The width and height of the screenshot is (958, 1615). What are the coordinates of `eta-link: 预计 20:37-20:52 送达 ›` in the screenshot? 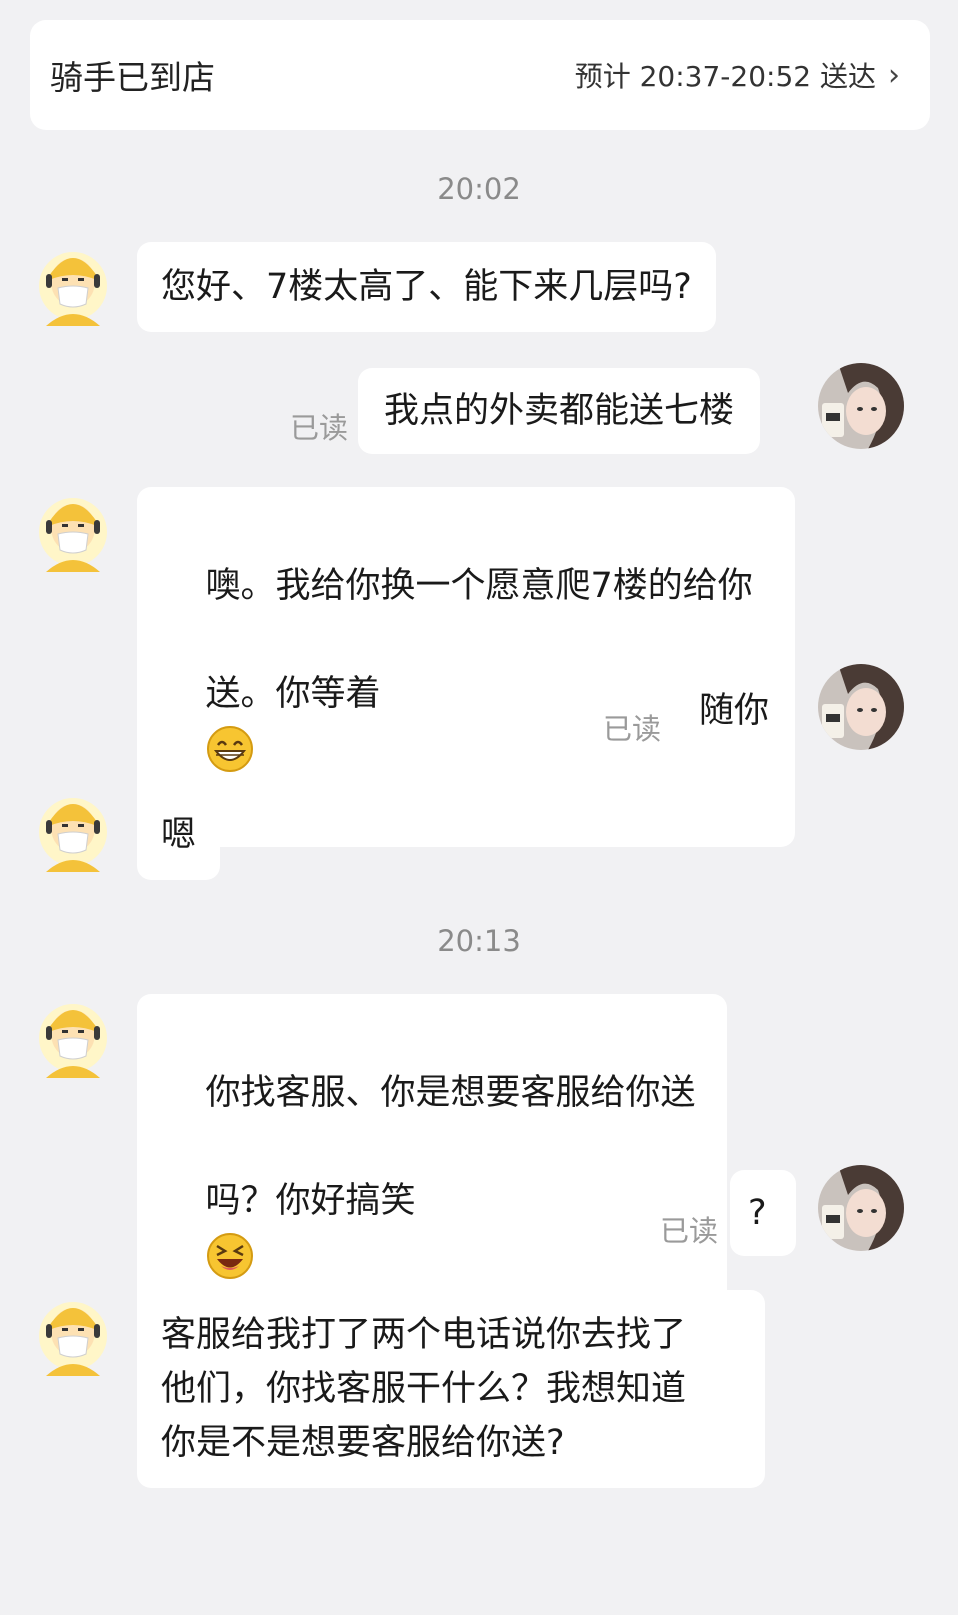 It's located at (737, 75).